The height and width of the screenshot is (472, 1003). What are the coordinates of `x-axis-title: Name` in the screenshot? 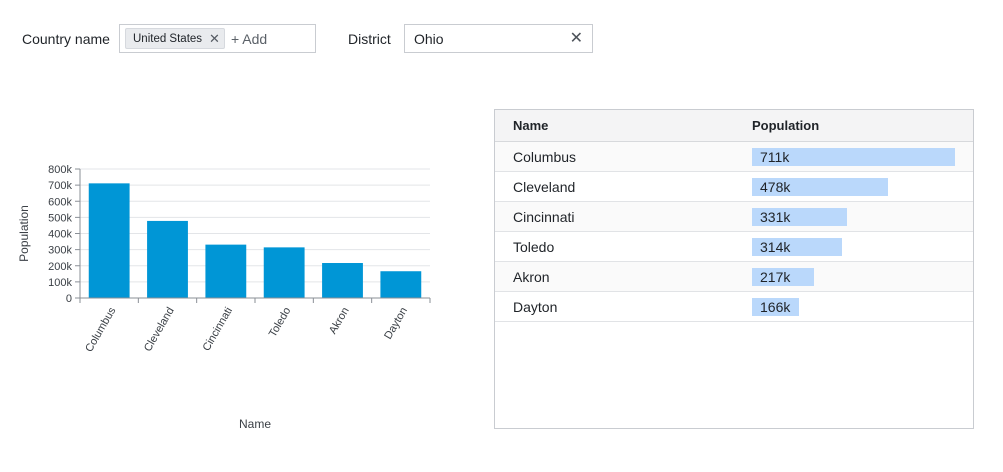 It's located at (255, 424).